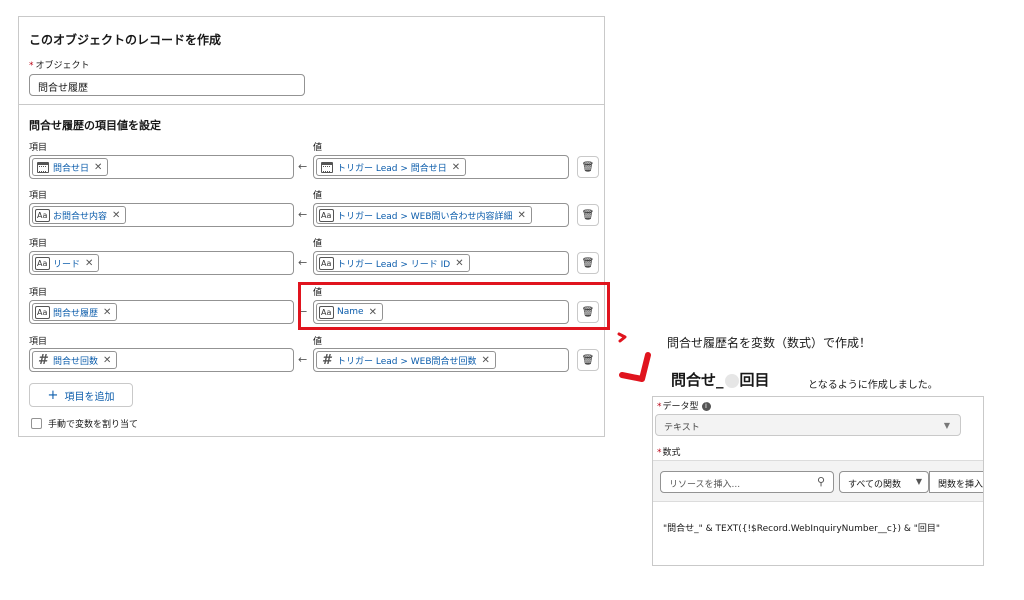  What do you see at coordinates (81, 395) in the screenshot?
I see `add-field-button: + 項目を追加` at bounding box center [81, 395].